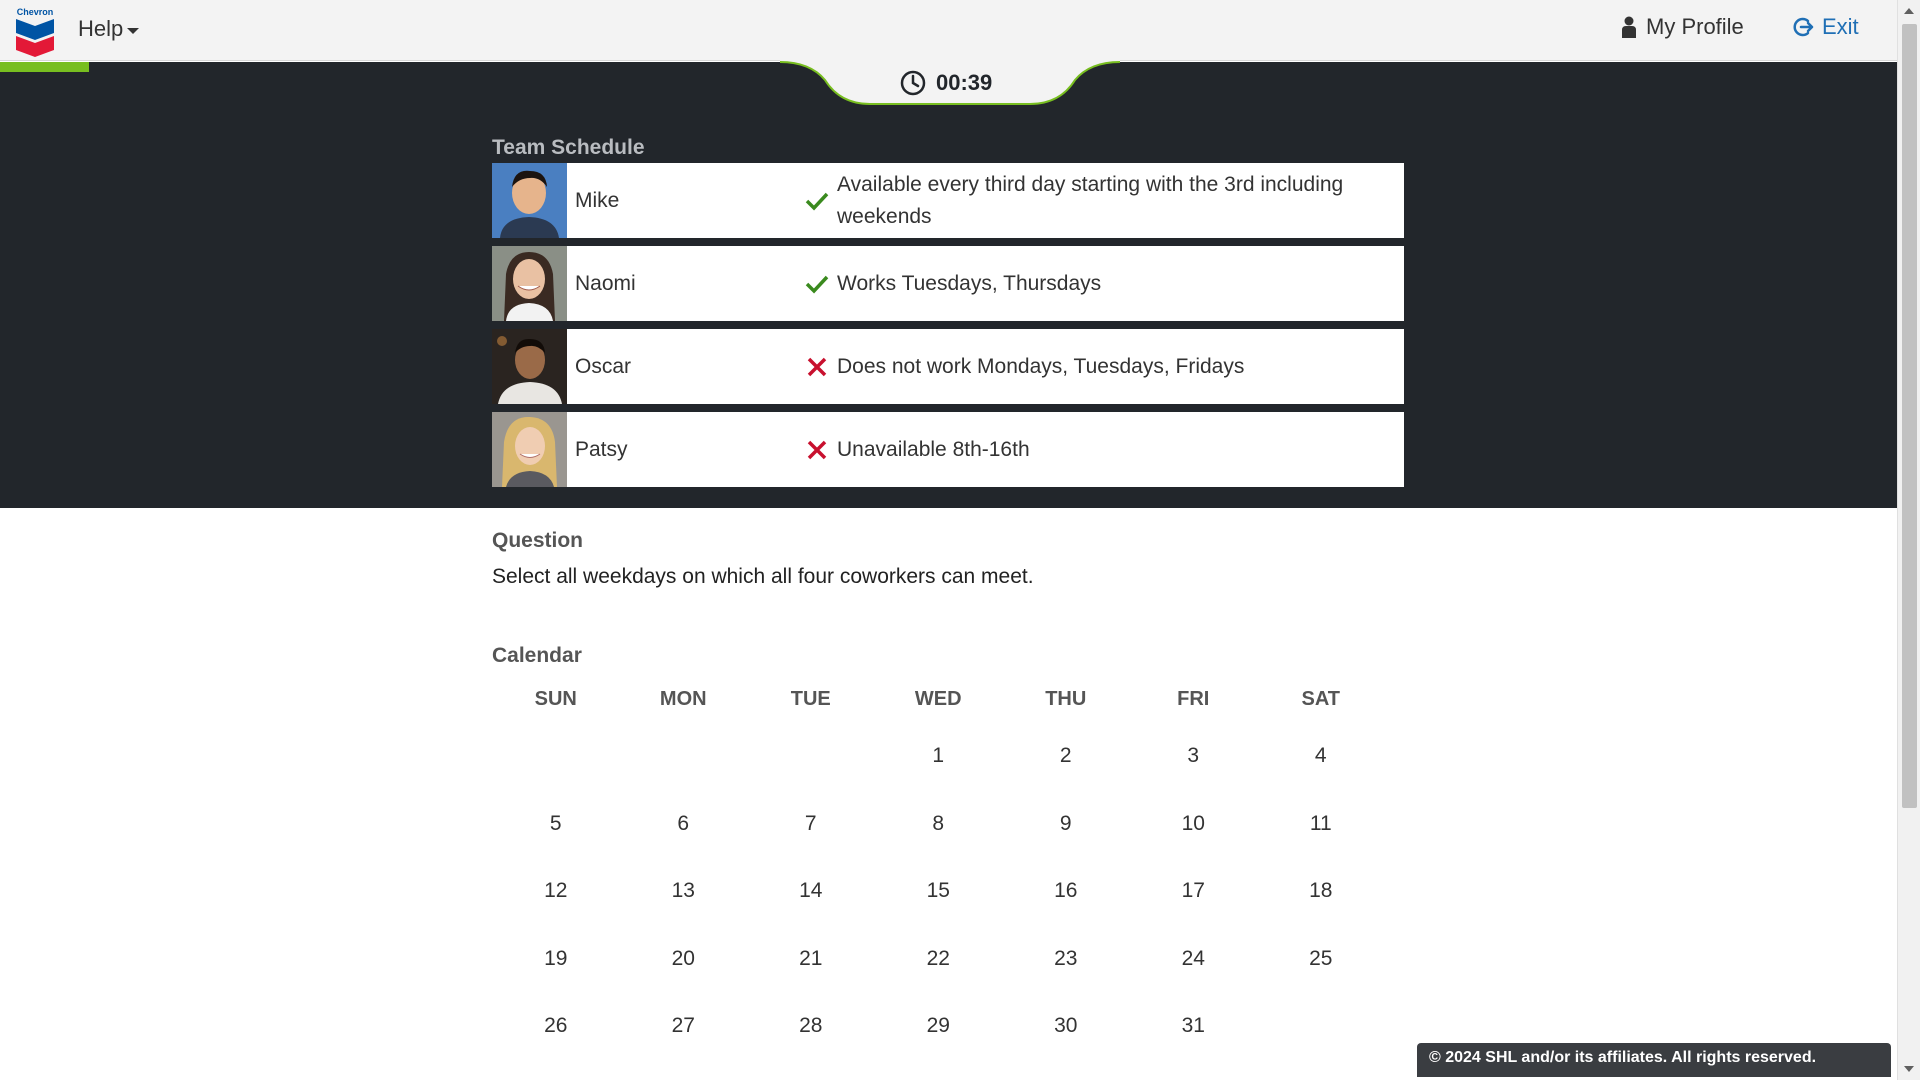  I want to click on weekday-sat: SAT, so click(1320, 699).